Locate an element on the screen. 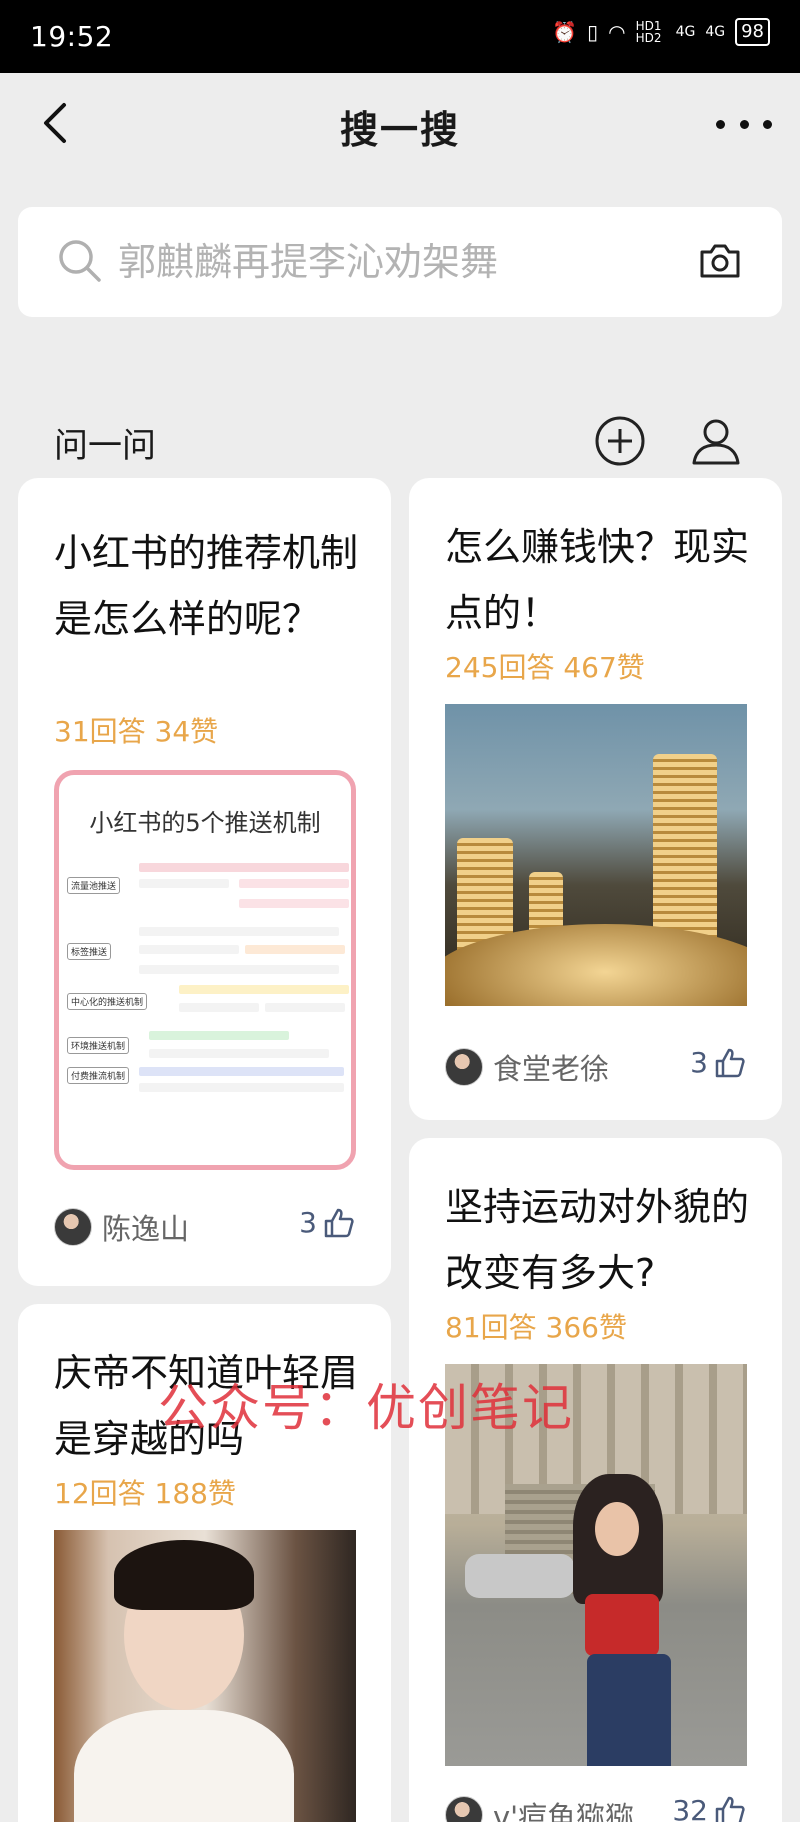 This screenshot has height=1822, width=800. author: 食堂老徐 is located at coordinates (527, 1067).